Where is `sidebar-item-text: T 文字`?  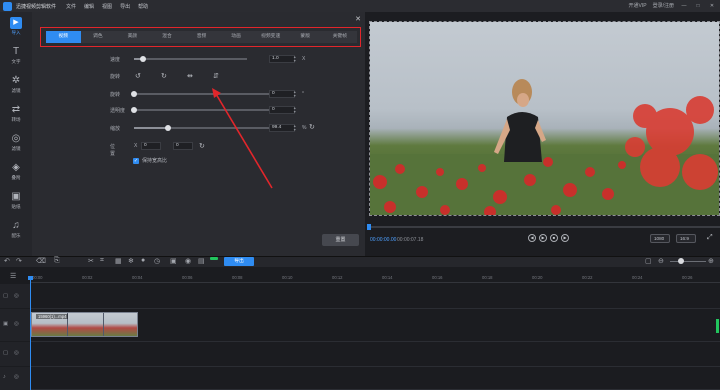
sidebar-item-text: T 文字 is located at coordinates (16, 55).